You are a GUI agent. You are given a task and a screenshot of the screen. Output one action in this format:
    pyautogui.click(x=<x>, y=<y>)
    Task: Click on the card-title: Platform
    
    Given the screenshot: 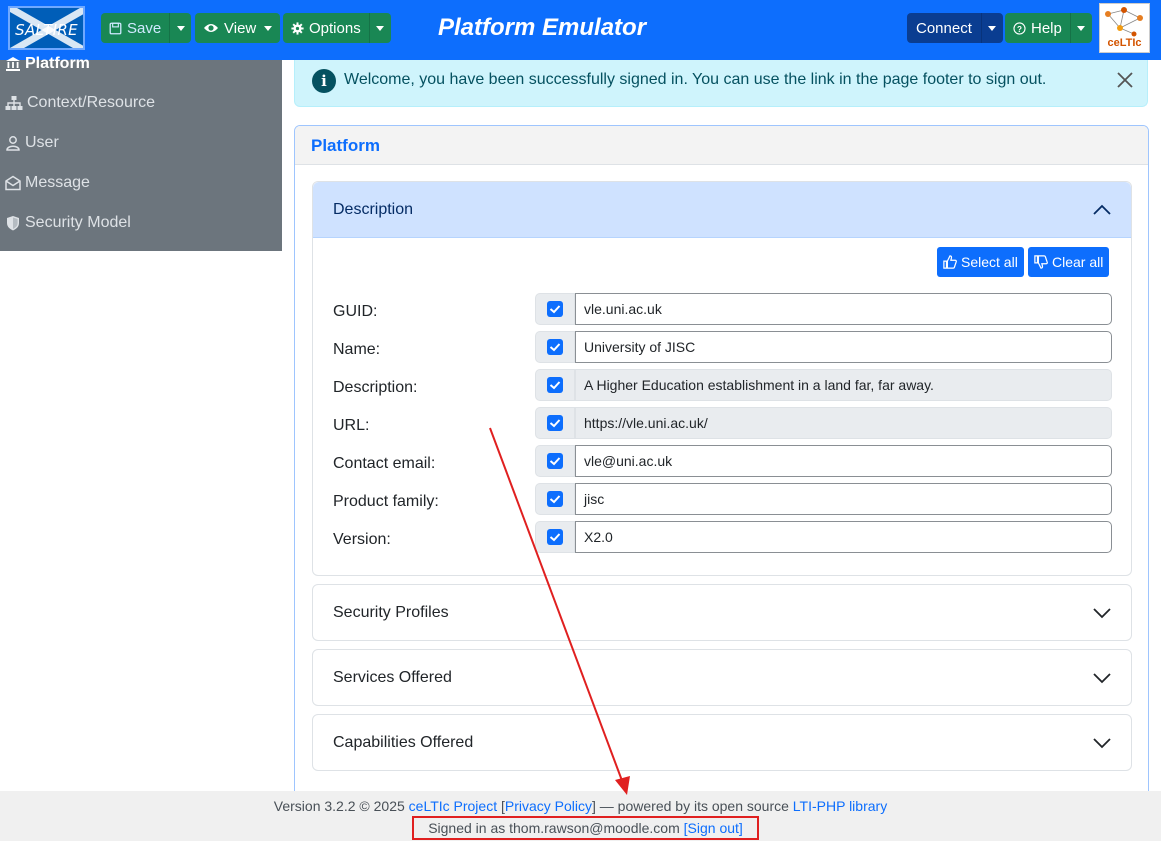 What is the action you would take?
    pyautogui.click(x=345, y=145)
    